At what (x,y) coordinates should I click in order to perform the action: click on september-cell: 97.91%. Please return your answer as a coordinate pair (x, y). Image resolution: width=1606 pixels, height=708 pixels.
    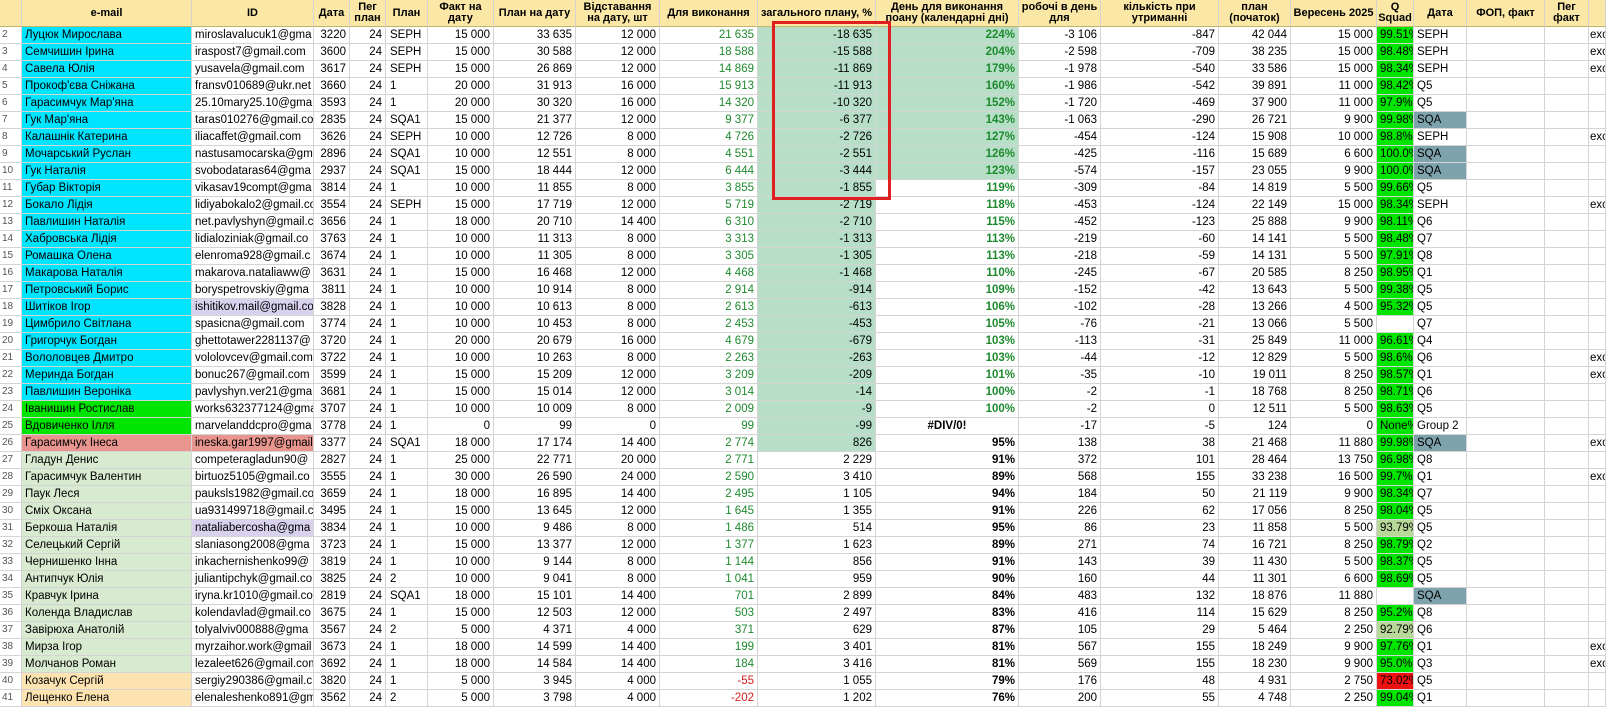
    Looking at the image, I should click on (1395, 256).